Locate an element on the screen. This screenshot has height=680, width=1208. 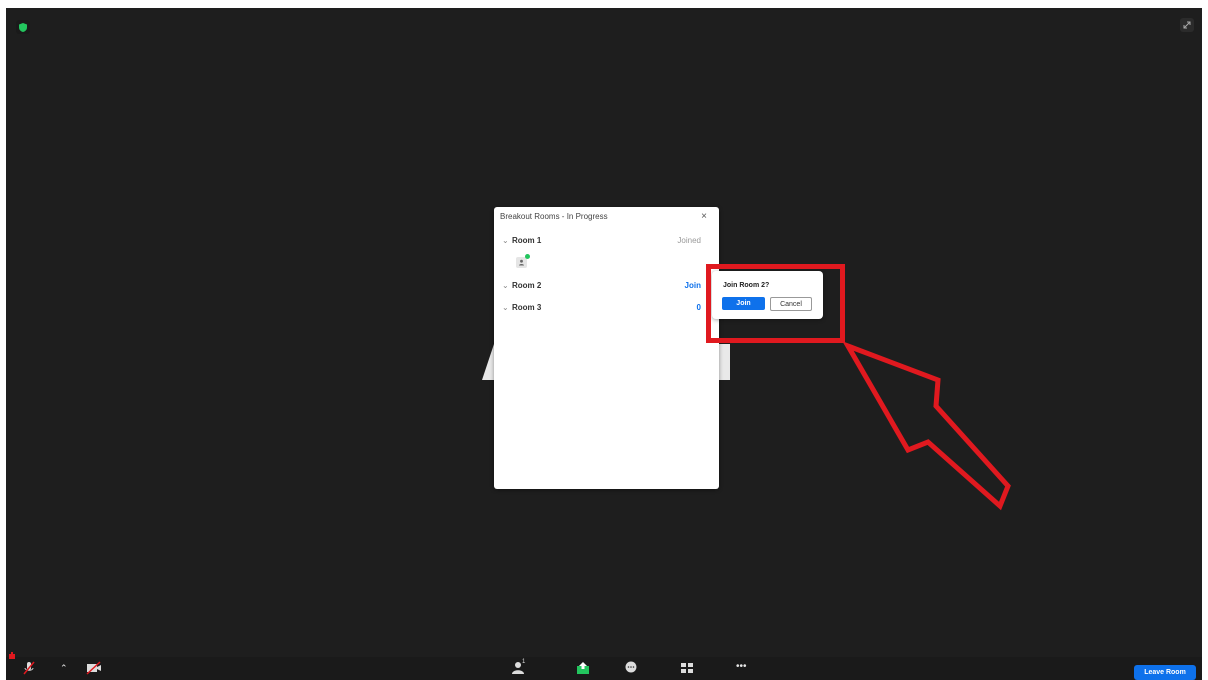
bottom-toolbar: ⌃ 1 ••• Leave Room is located at coordinates (604, 668).